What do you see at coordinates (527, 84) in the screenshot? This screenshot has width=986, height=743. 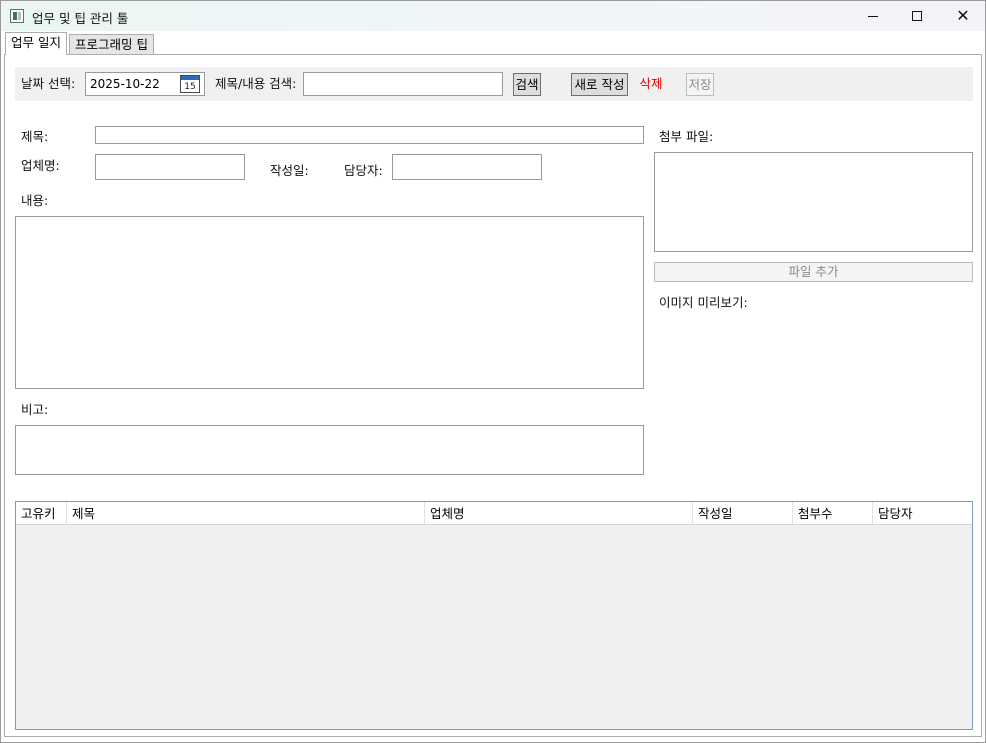 I see `search-button: 검색` at bounding box center [527, 84].